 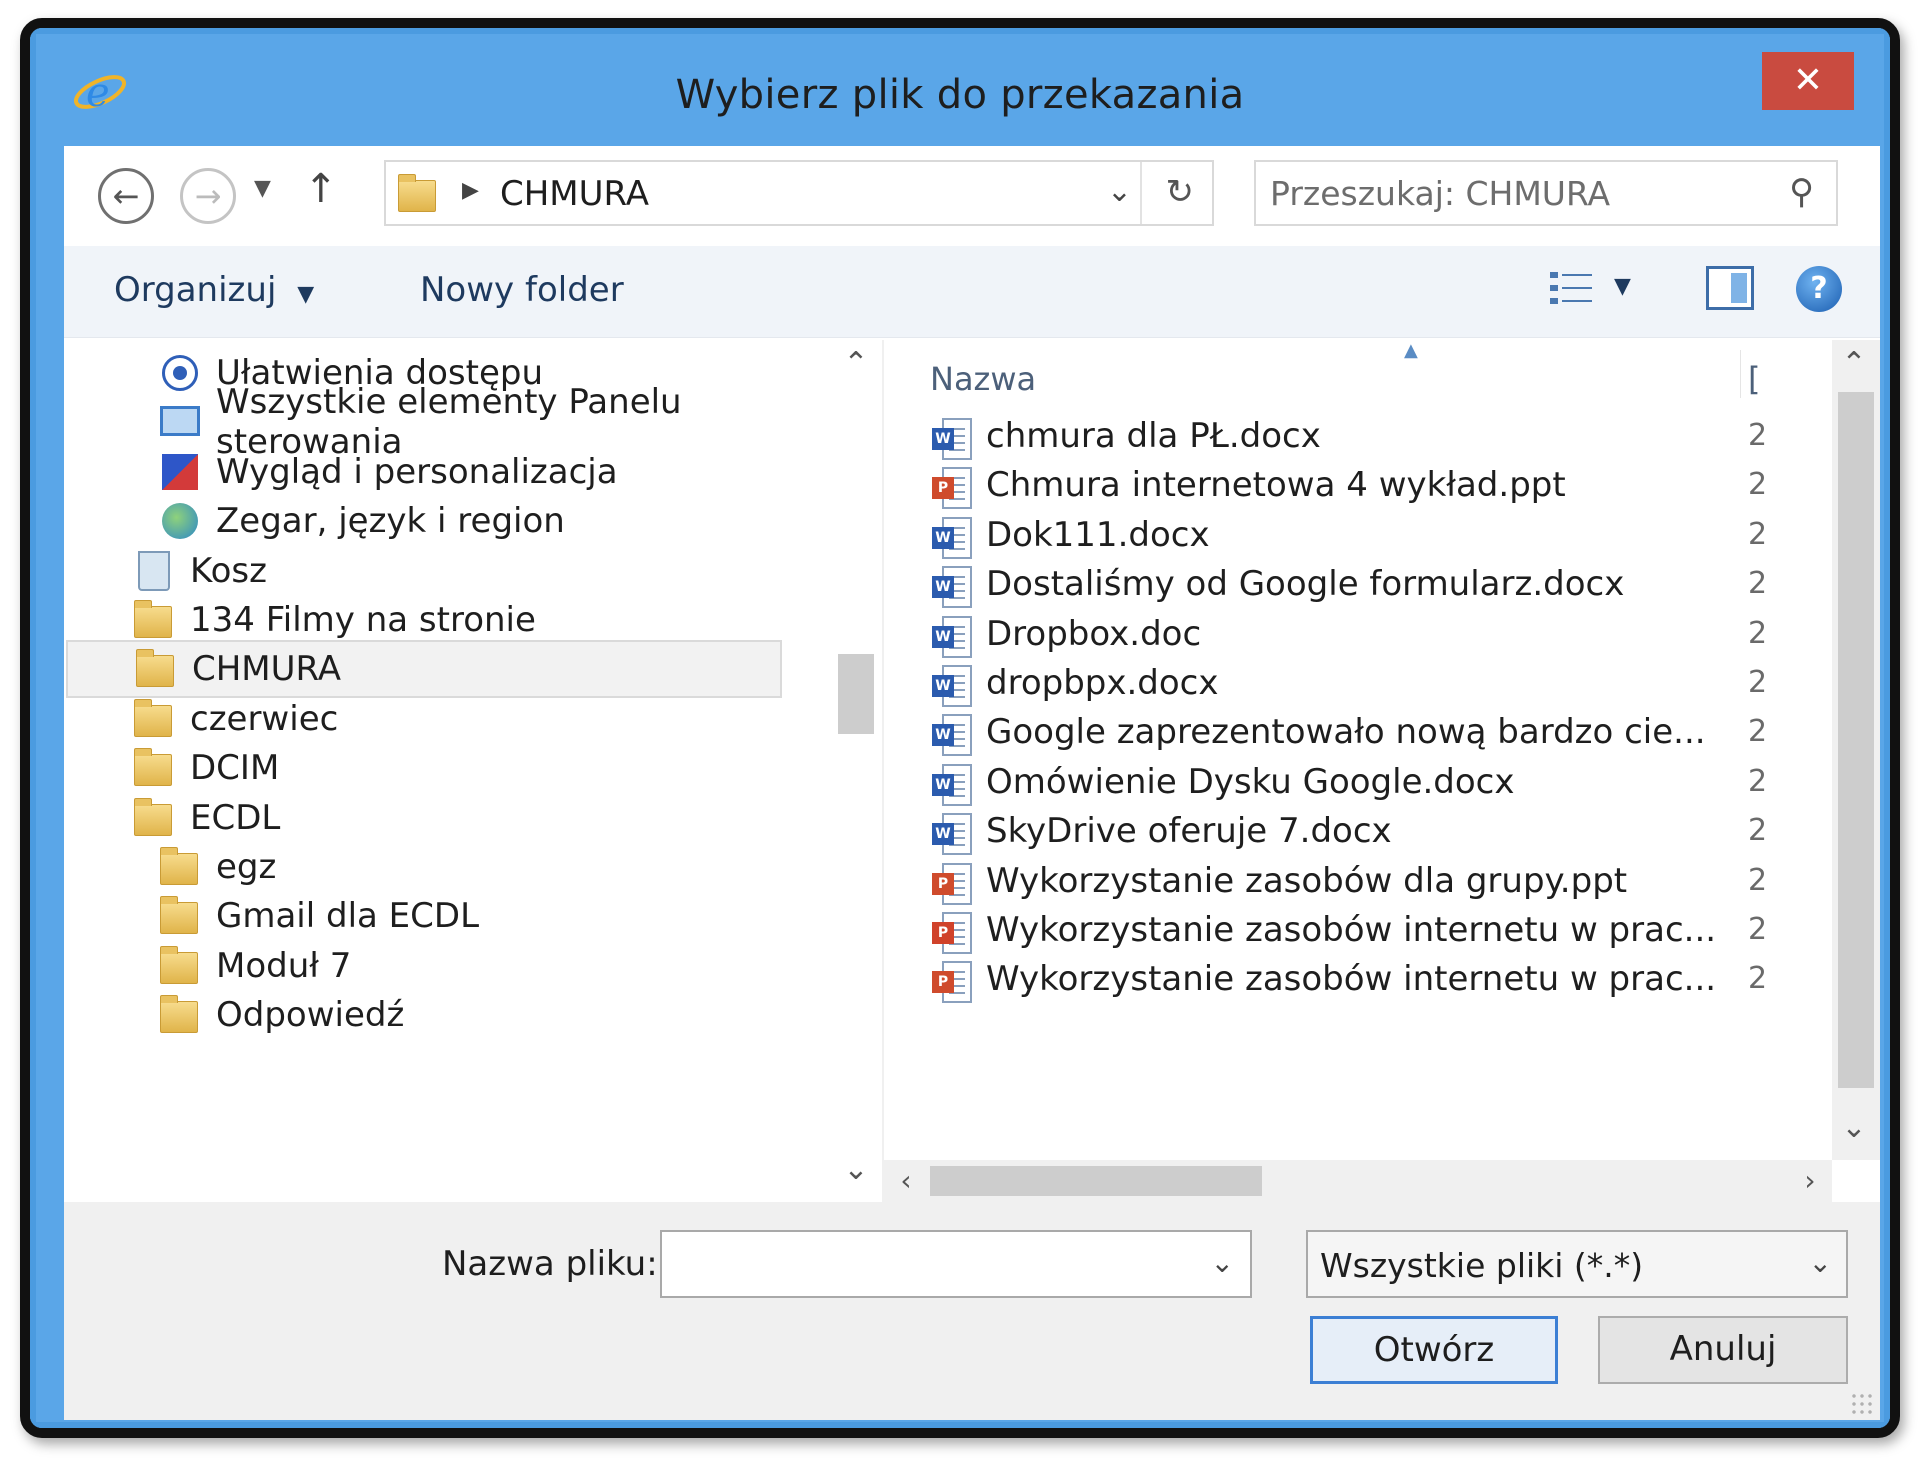 What do you see at coordinates (1094, 633) in the screenshot?
I see `file-name: Dropbox.doc` at bounding box center [1094, 633].